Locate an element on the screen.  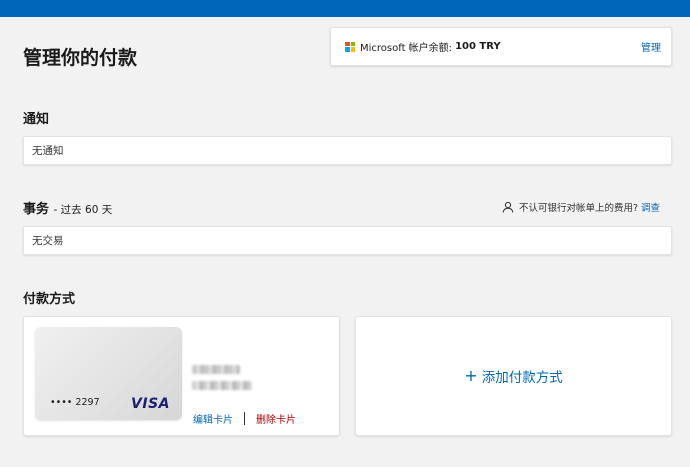
card-actions: 编辑卡片 删除卡片 is located at coordinates (244, 418).